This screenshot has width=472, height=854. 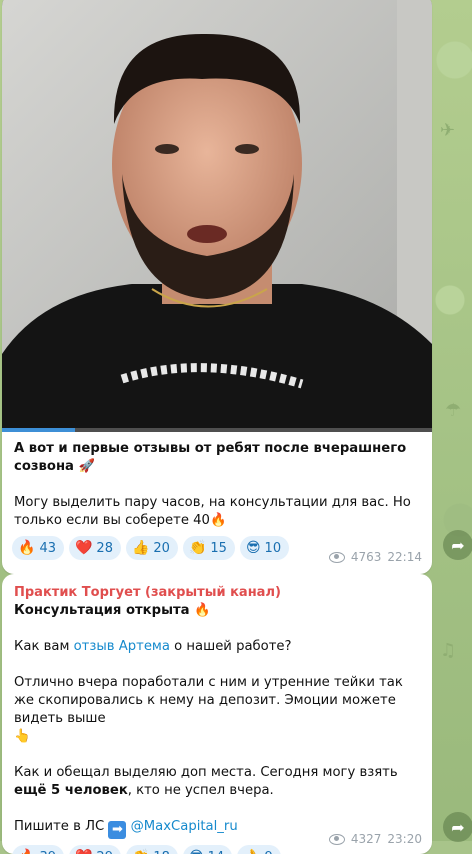 I want to click on contact-link: @MaxCapital_ru, so click(x=184, y=826).